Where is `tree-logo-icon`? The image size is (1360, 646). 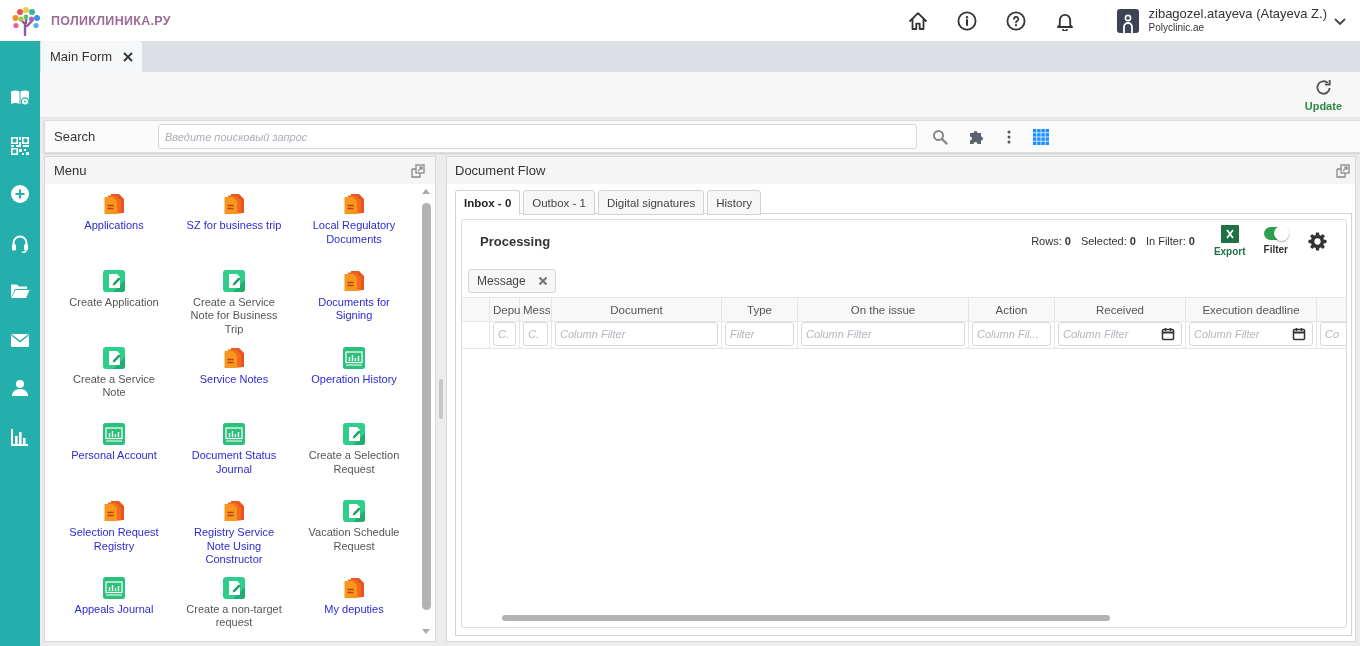
tree-logo-icon is located at coordinates (26, 20).